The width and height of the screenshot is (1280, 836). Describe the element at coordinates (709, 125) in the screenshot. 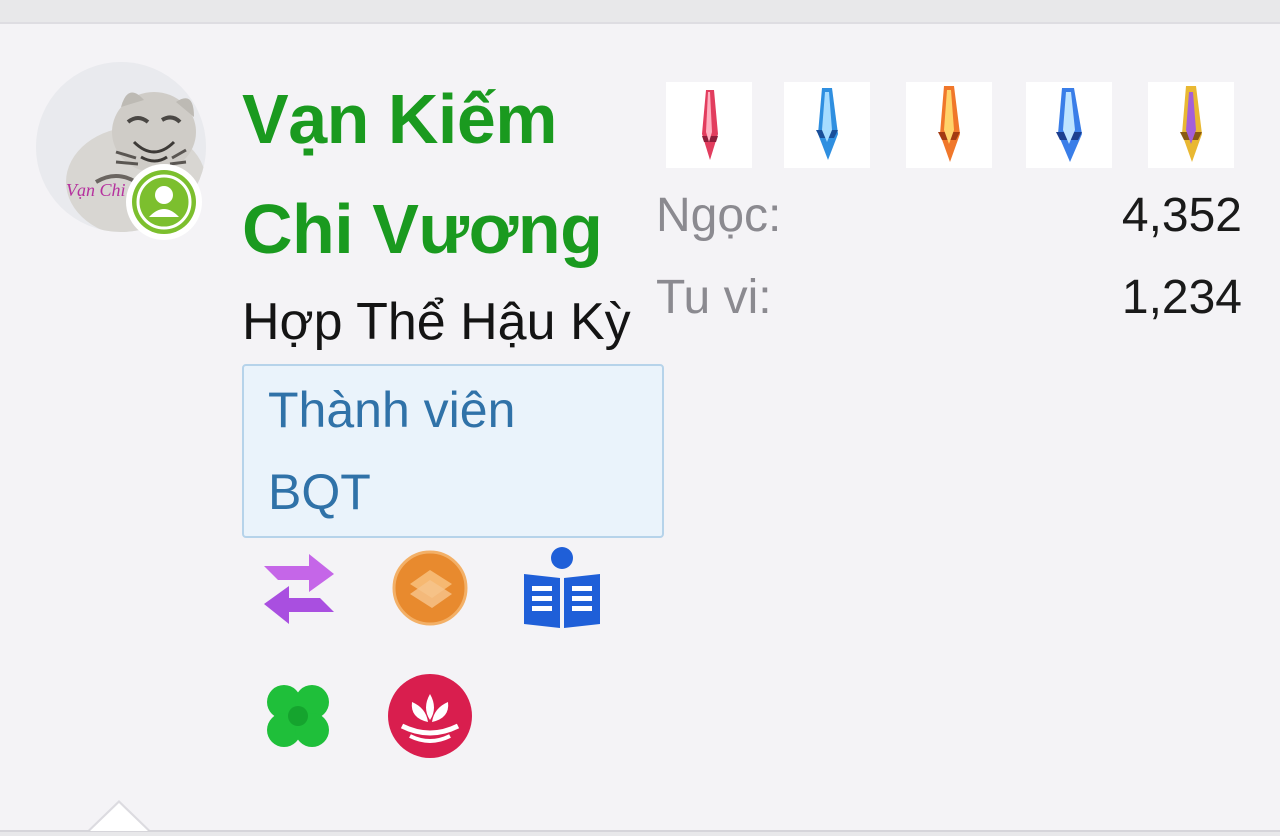

I see `red-sword-icon` at that location.